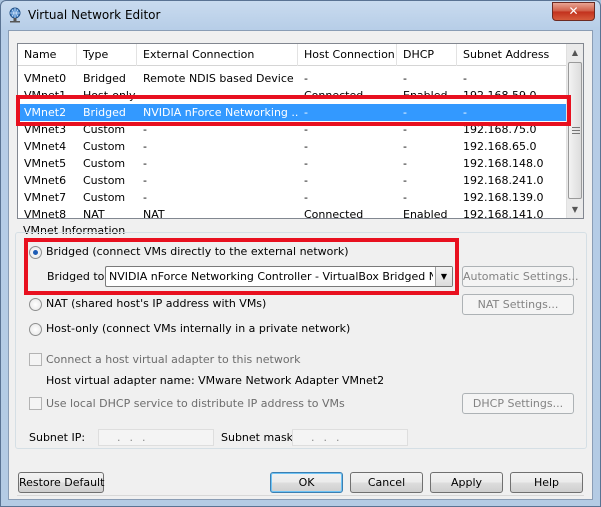 The width and height of the screenshot is (601, 507). I want to click on cell-type: NAT, so click(94, 213).